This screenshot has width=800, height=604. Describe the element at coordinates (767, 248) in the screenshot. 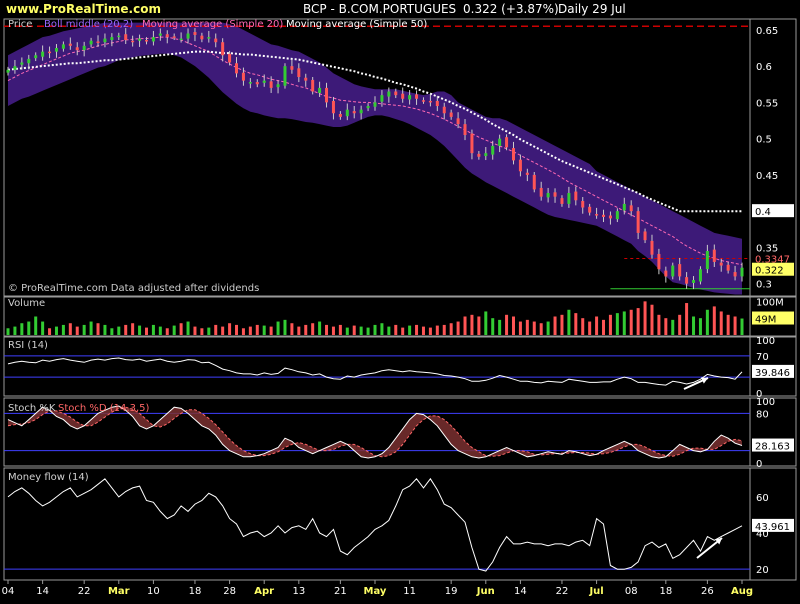

I see `price-y-tick: 0.35` at that location.